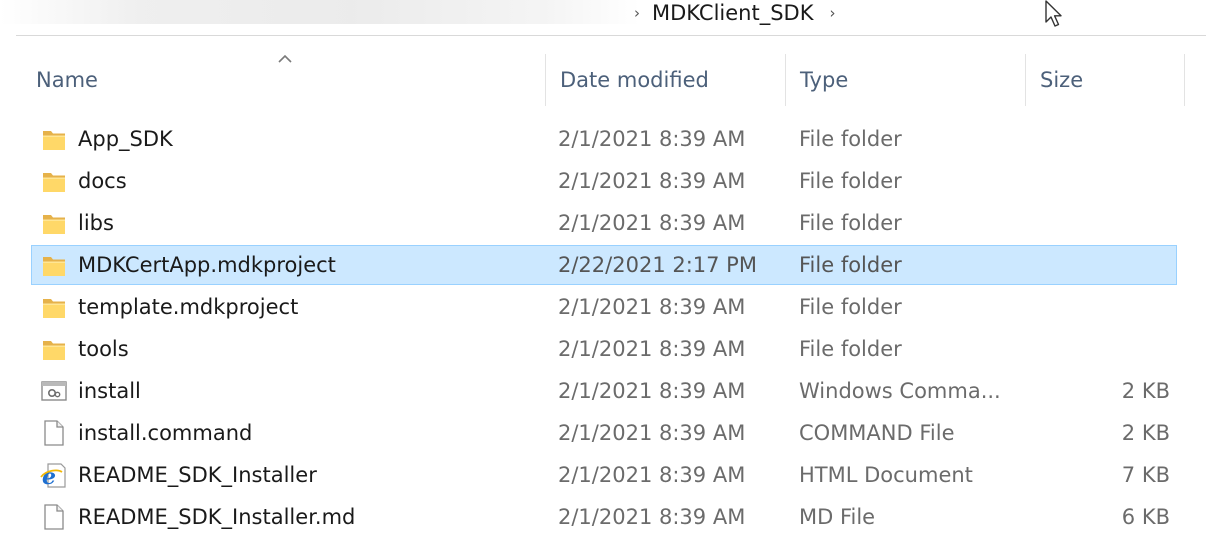  What do you see at coordinates (49, 476) in the screenshot?
I see `svg-text: e` at bounding box center [49, 476].